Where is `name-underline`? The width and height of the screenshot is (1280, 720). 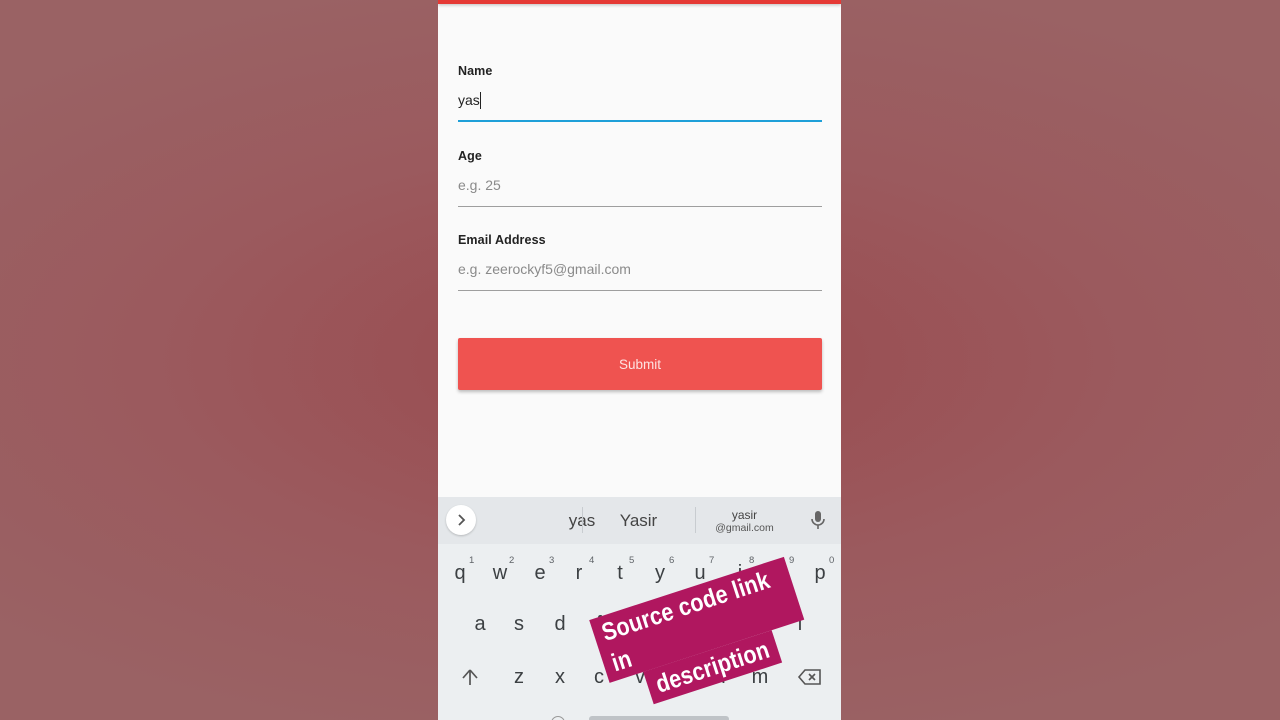 name-underline is located at coordinates (640, 121).